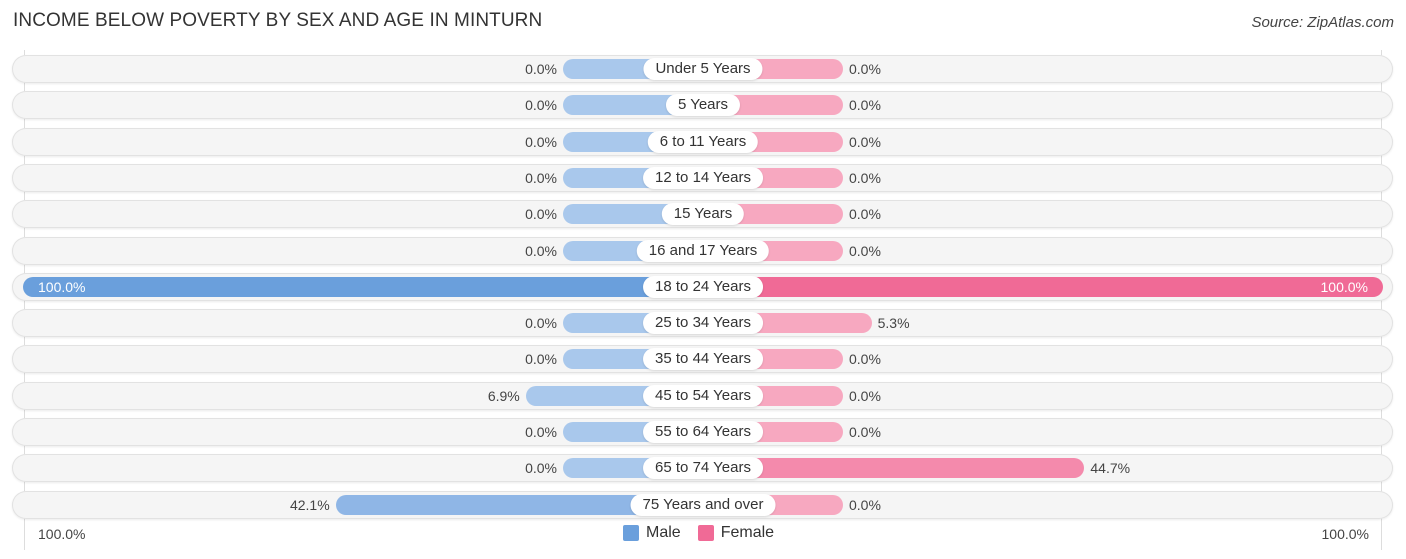 Image resolution: width=1406 pixels, height=559 pixels. What do you see at coordinates (703, 432) in the screenshot?
I see `category-label: 55 to 64 Years` at bounding box center [703, 432].